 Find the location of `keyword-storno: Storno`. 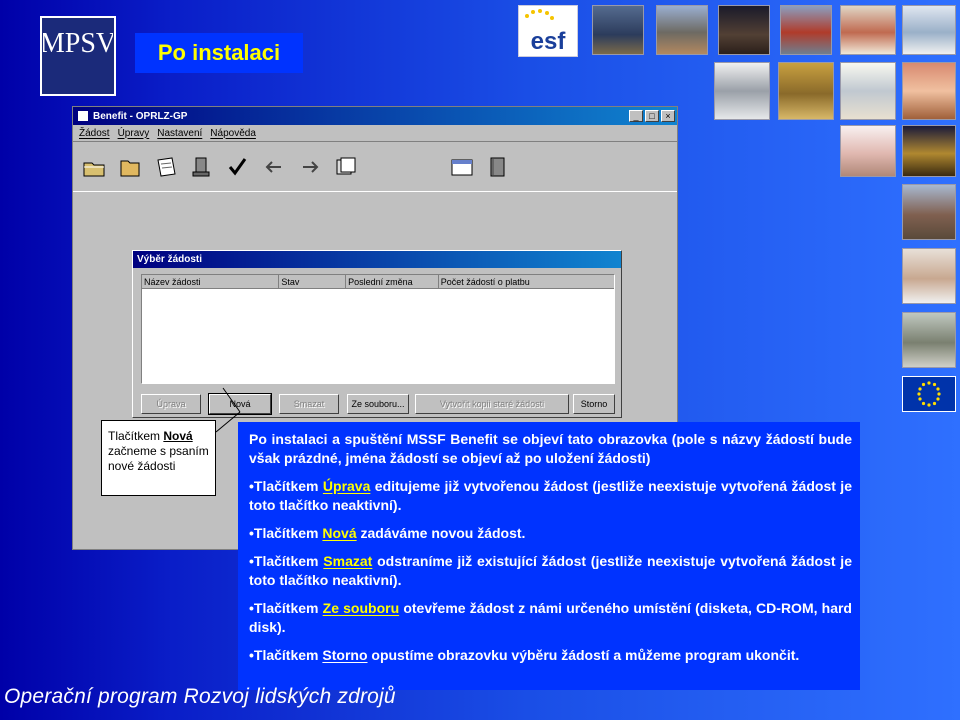

keyword-storno: Storno is located at coordinates (345, 655).